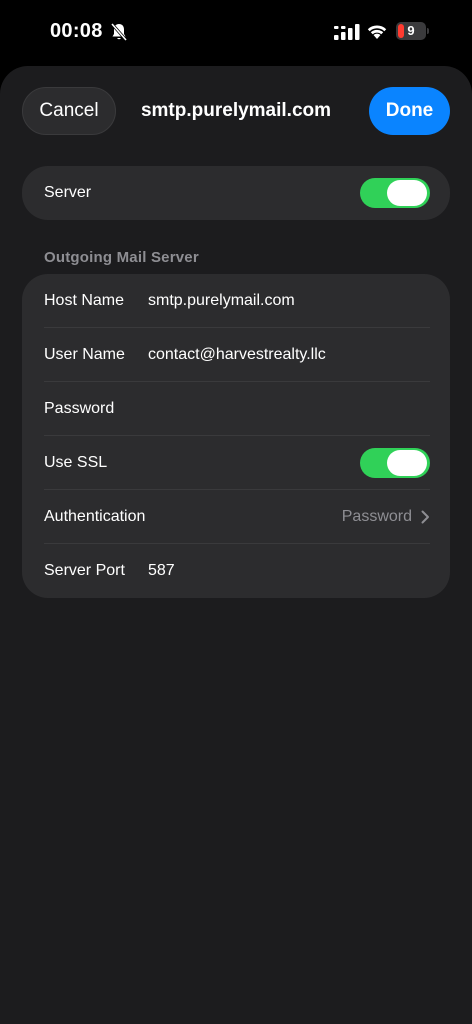 Image resolution: width=472 pixels, height=1024 pixels. What do you see at coordinates (376, 516) in the screenshot?
I see `authentication-value: Password` at bounding box center [376, 516].